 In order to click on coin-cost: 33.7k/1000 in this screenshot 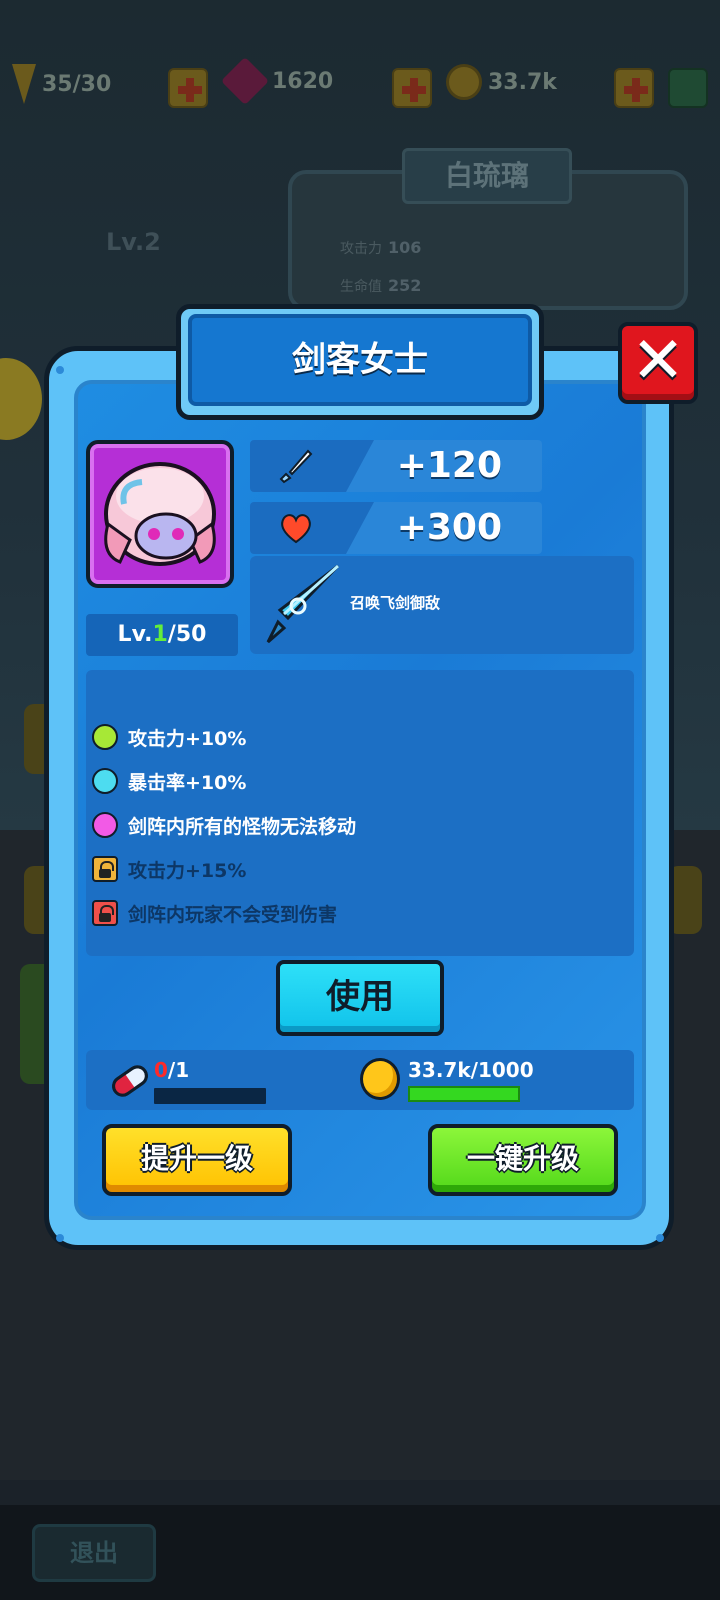, I will do `click(471, 1070)`.